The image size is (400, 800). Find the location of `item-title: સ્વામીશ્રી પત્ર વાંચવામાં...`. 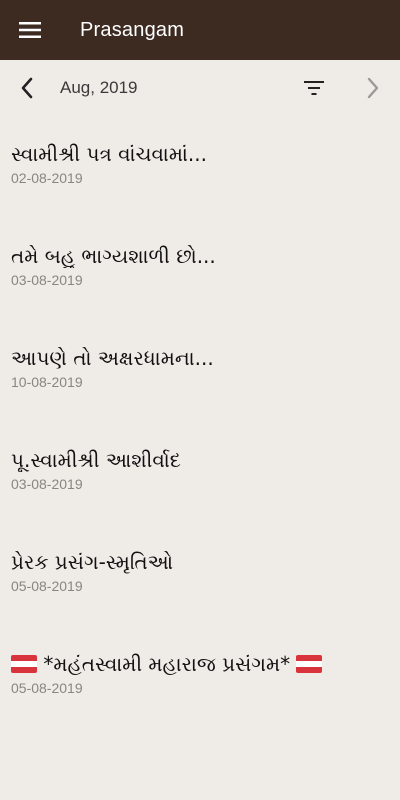

item-title: સ્વામીશ્રી પત્ર વાંચવામાં... is located at coordinates (109, 154).